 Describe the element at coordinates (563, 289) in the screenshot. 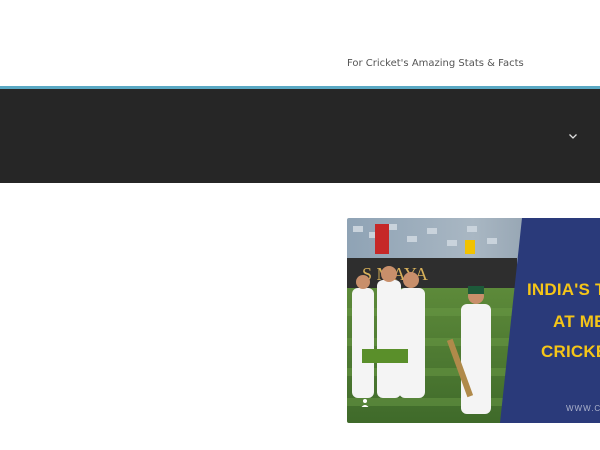

I see `banner-line-1: INDIA'S T` at that location.